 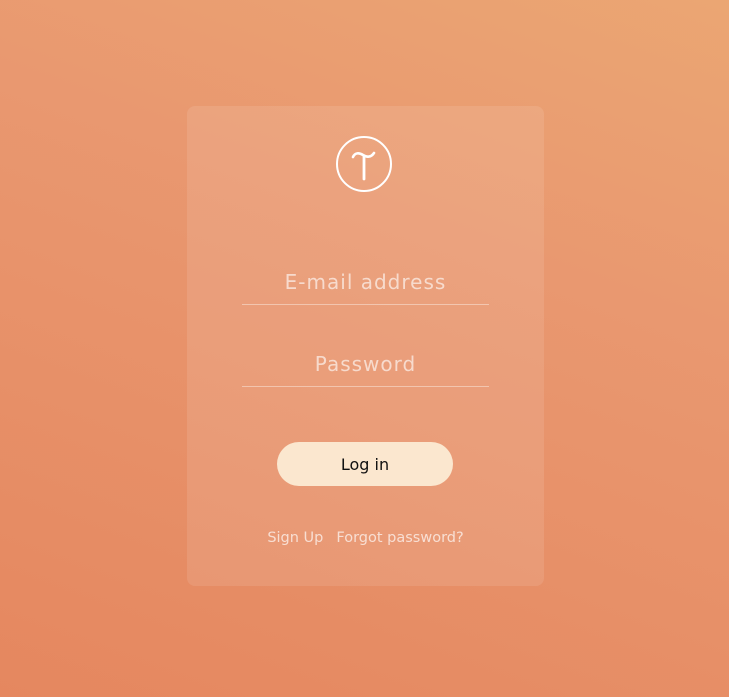 I want to click on email-field, so click(x=365, y=282).